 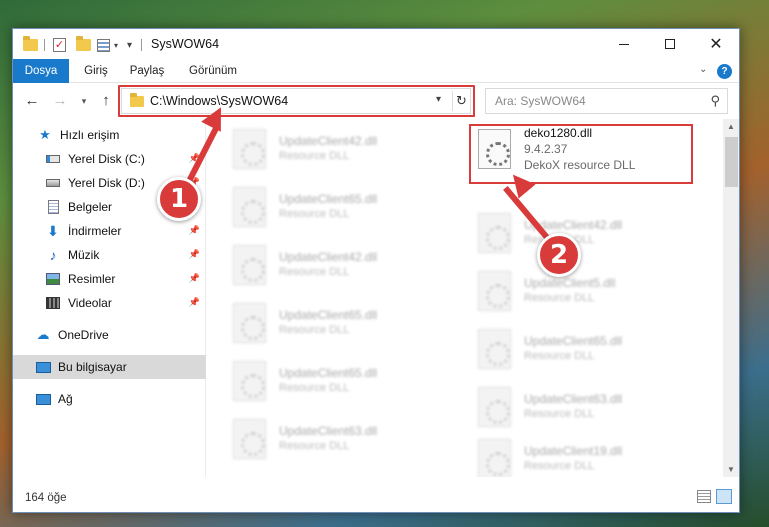 I want to click on sidebar-item-local-disk-c: Yerel Disk (C:) 📌, so click(x=109, y=159).